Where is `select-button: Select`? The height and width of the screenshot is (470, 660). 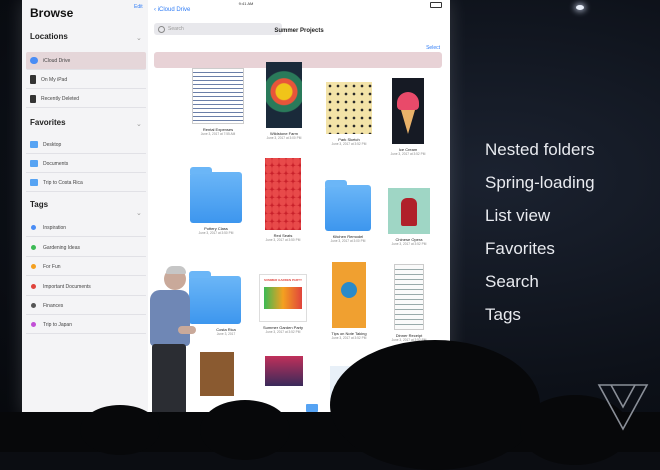
select-button: Select is located at coordinates (433, 48).